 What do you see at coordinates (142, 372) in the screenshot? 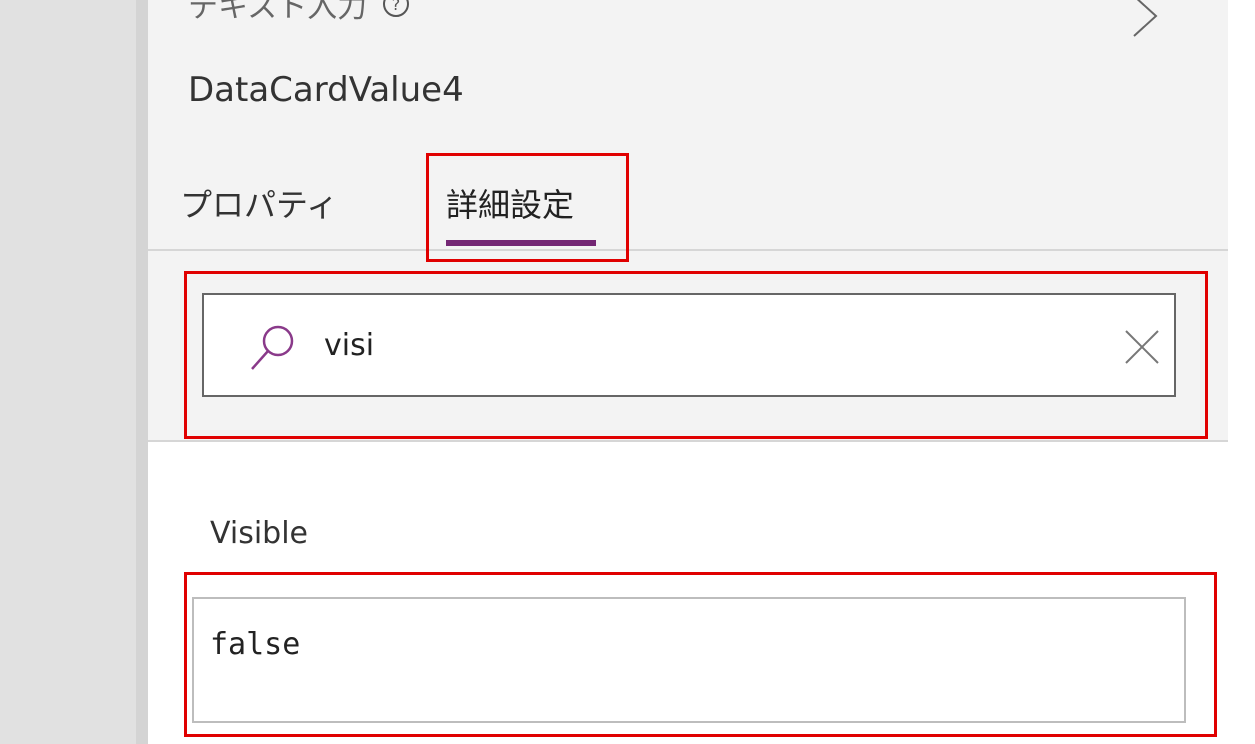
I see `panel-splitter` at bounding box center [142, 372].